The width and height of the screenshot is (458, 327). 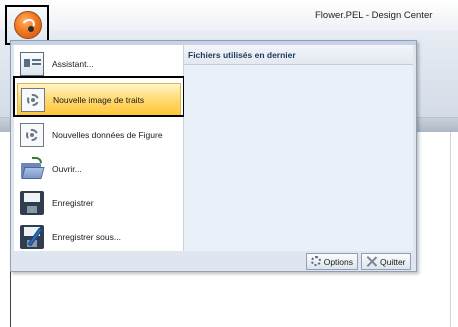 I want to click on title-bar: Flower.PEL - Design Center, so click(x=229, y=15).